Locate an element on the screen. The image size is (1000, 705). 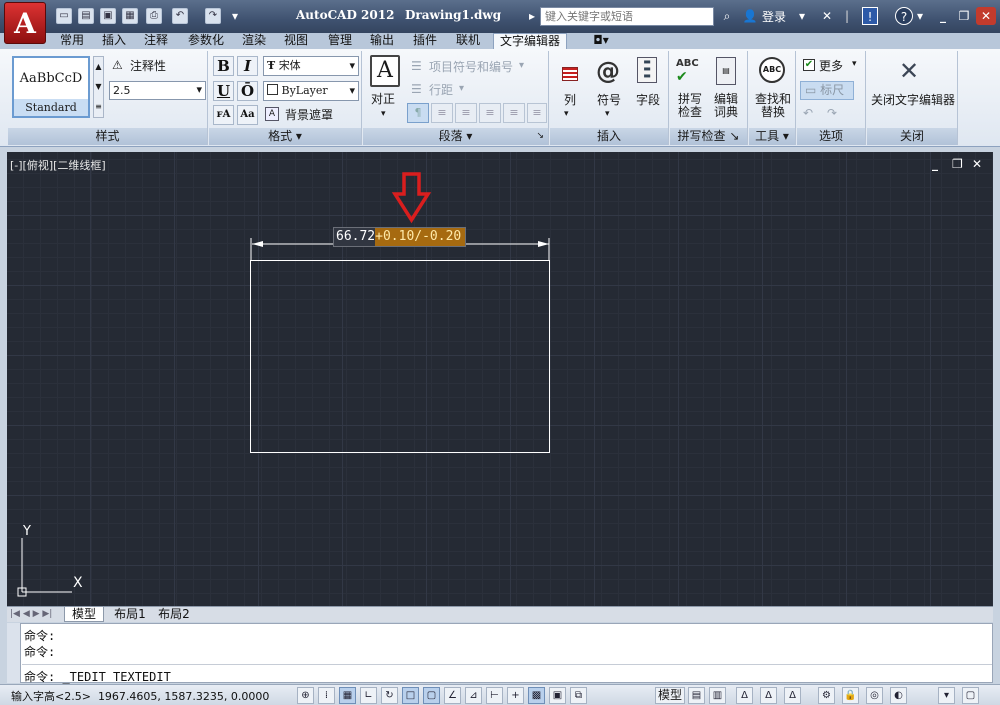
open-file-icon: ▤ is located at coordinates (86, 16).